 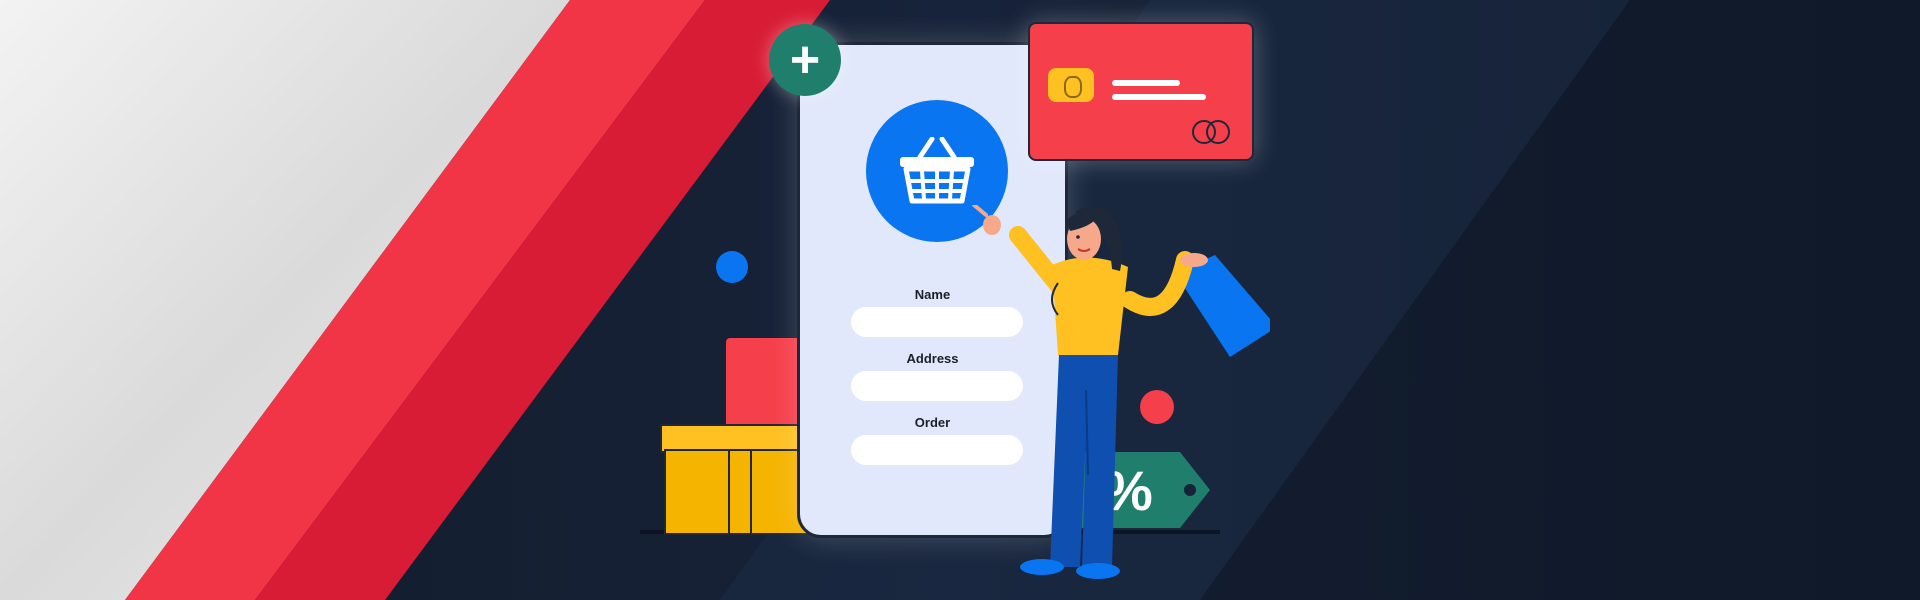 I want to click on card-logo-ring, so click(x=1218, y=132).